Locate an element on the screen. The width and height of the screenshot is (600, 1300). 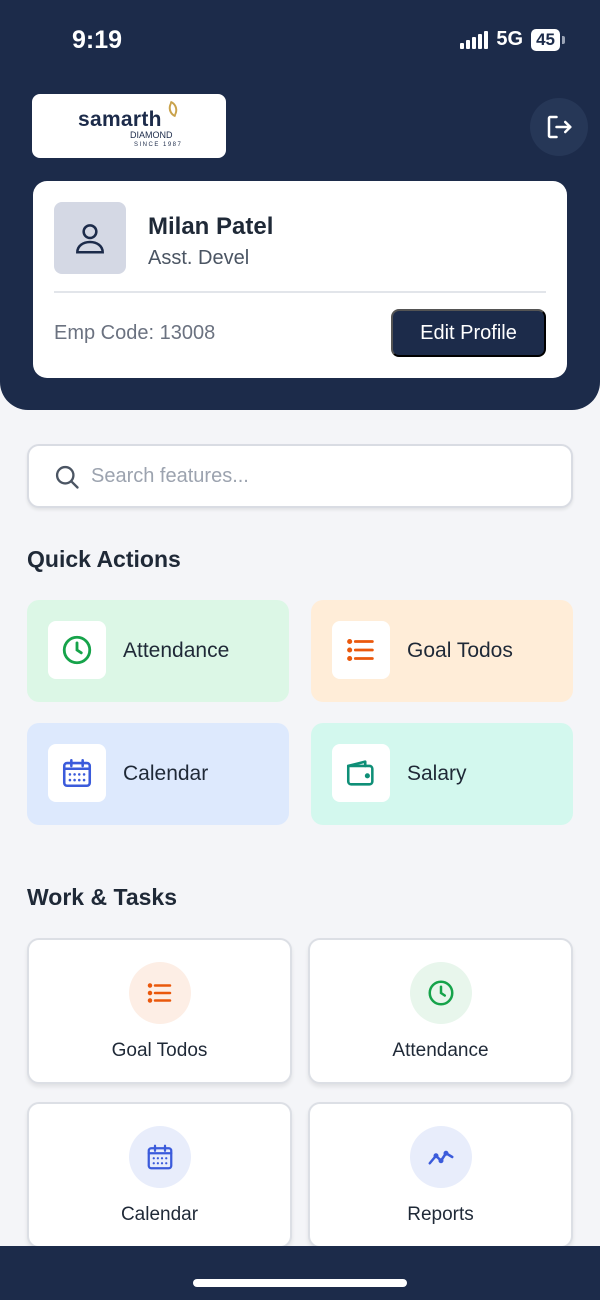
work-task-label: Attendance is located at coordinates (440, 1050).